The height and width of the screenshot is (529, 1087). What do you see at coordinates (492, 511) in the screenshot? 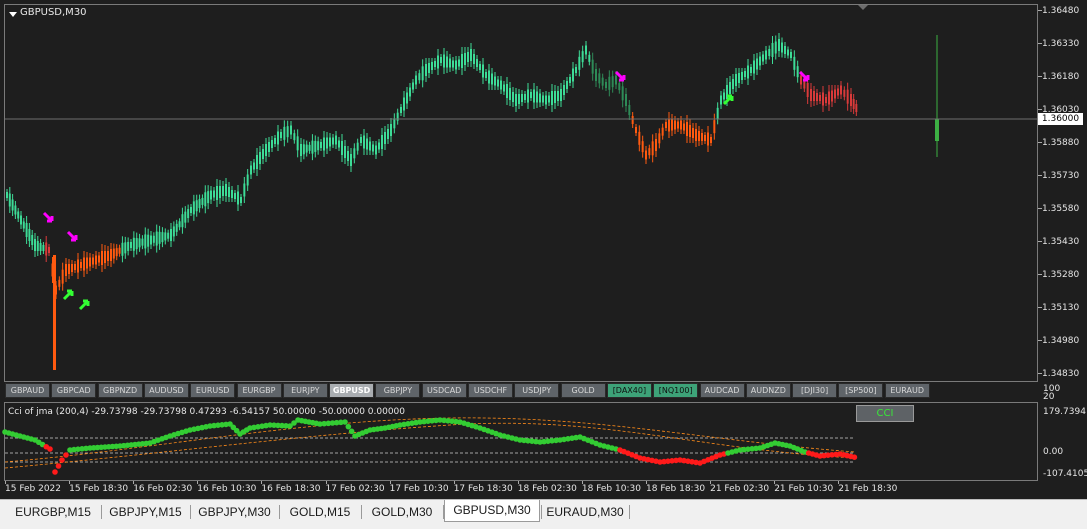
I see `chart-tab-gbpusd-m30: GBPUSD,M30` at bounding box center [492, 511].